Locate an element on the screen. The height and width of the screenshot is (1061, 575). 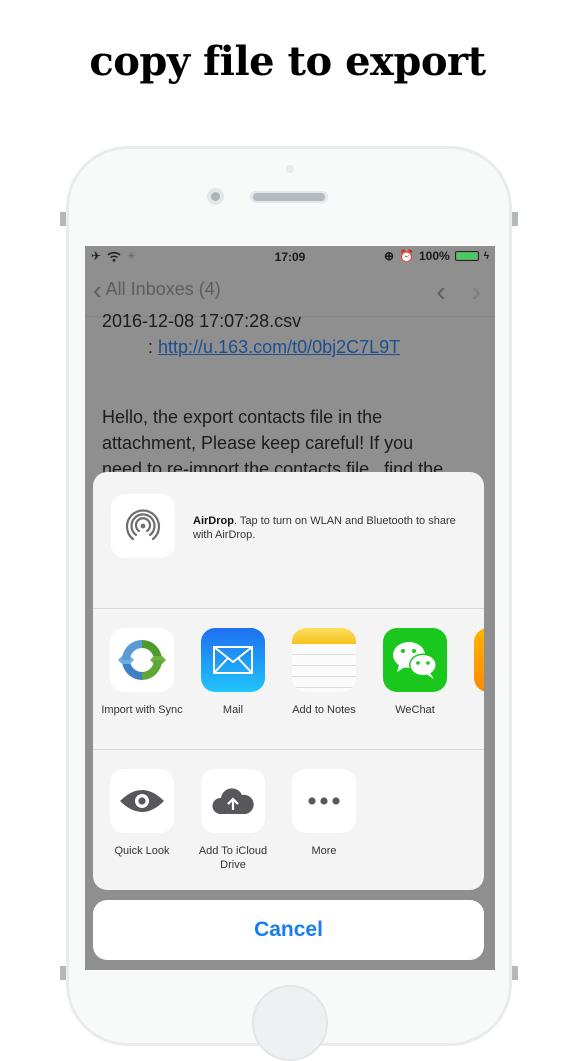
attachment-filename: 2016-12-08 17:07:28.csv is located at coordinates (202, 321).